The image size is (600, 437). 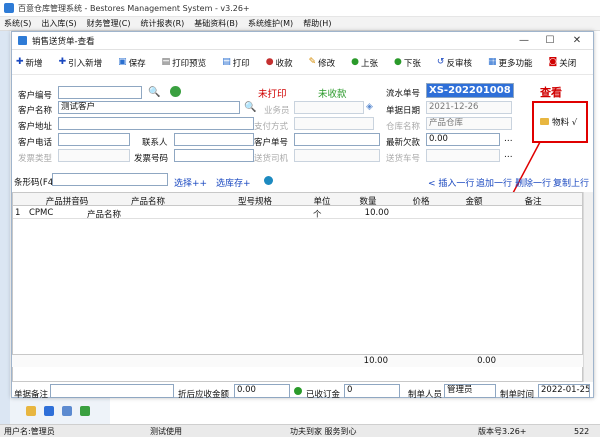 I want to click on col-spec: 型号规格, so click(x=254, y=202).